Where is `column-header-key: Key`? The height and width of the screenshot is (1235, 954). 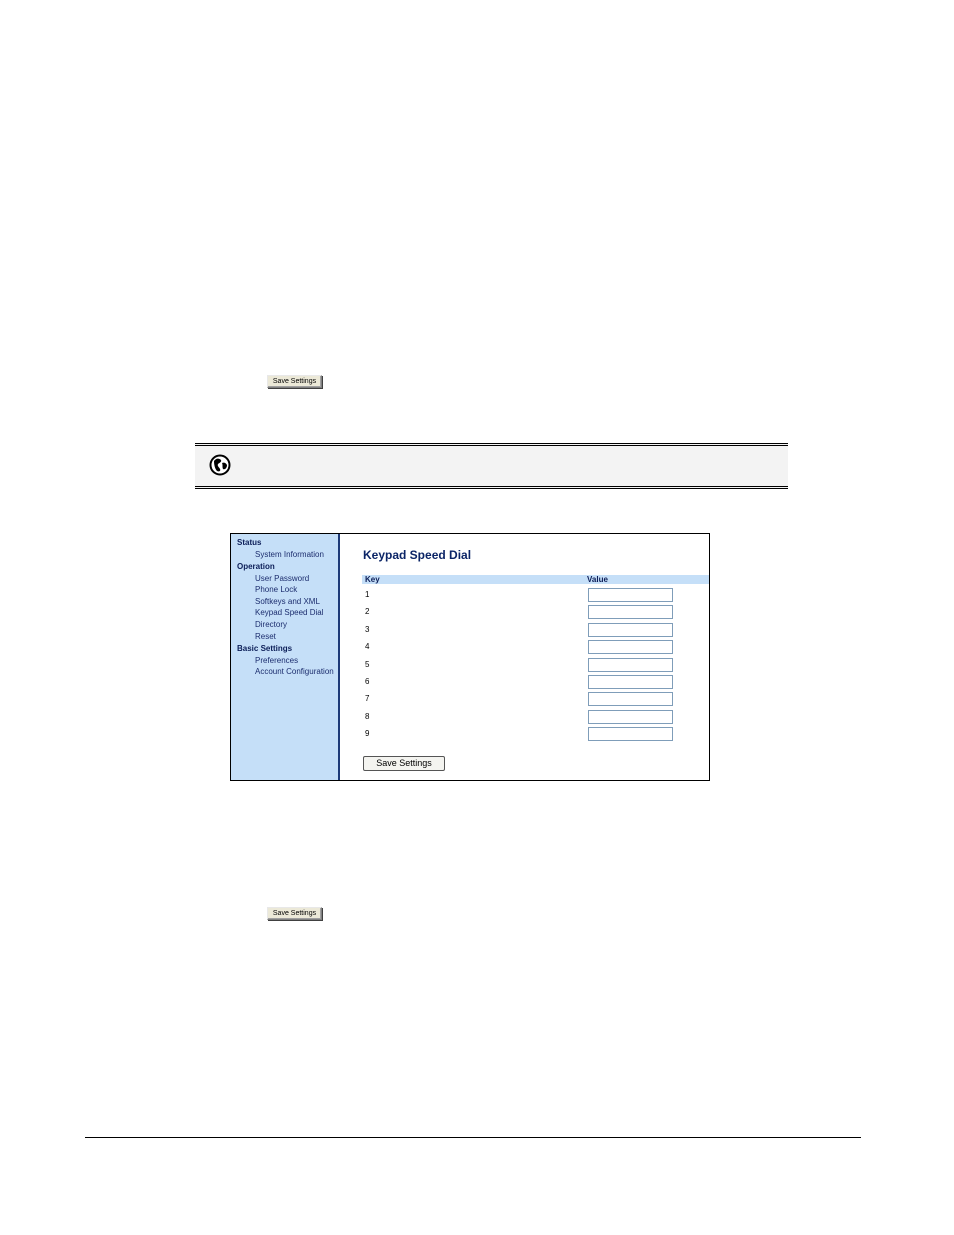 column-header-key: Key is located at coordinates (372, 579).